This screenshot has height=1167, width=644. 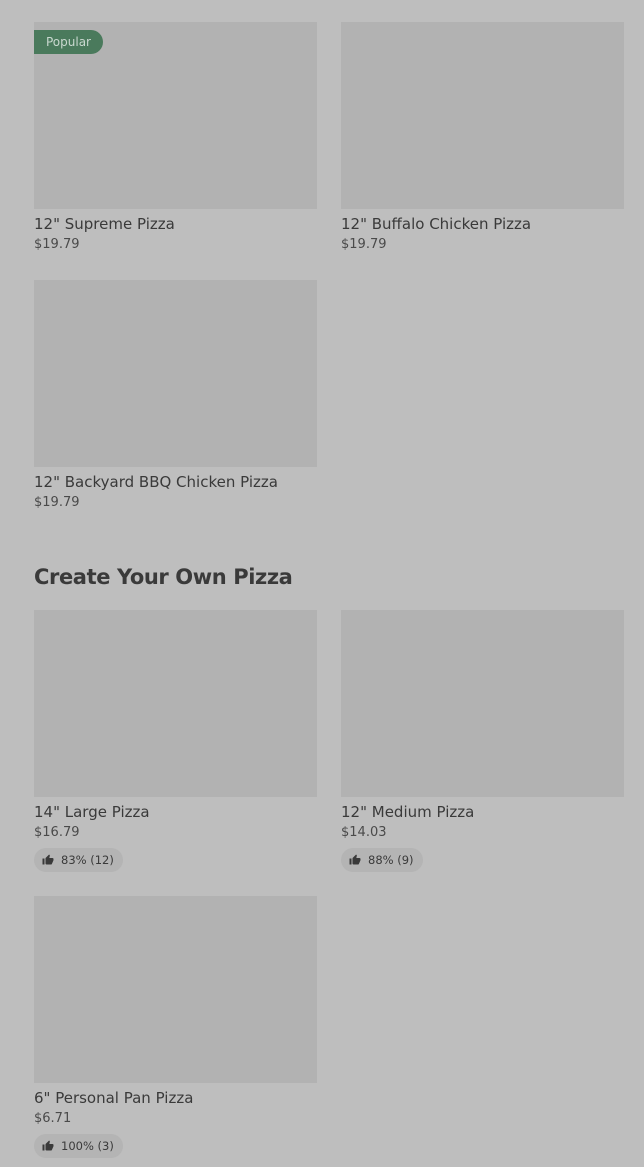 I want to click on menu-item-card: 6" Personal Pan Pizza $6.71 100% (3), so click(x=175, y=1027).